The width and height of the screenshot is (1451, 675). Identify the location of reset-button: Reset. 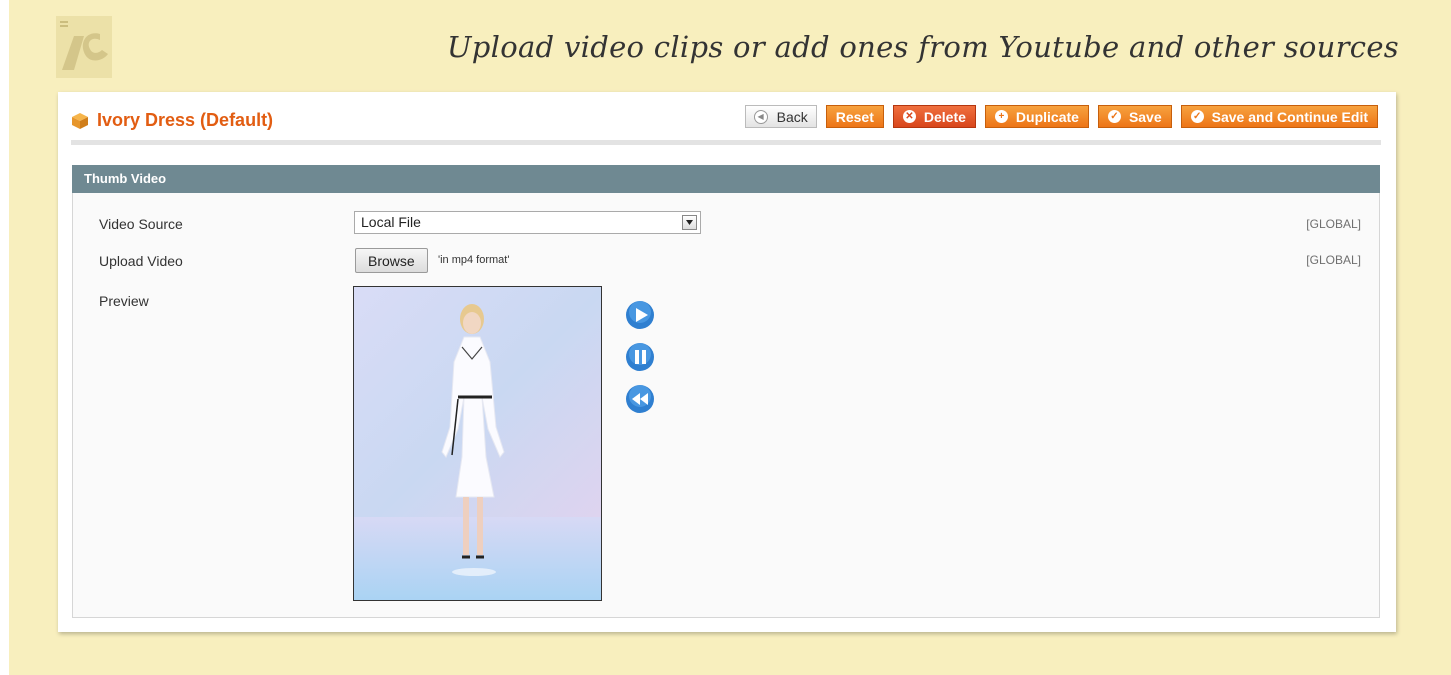
(854, 116).